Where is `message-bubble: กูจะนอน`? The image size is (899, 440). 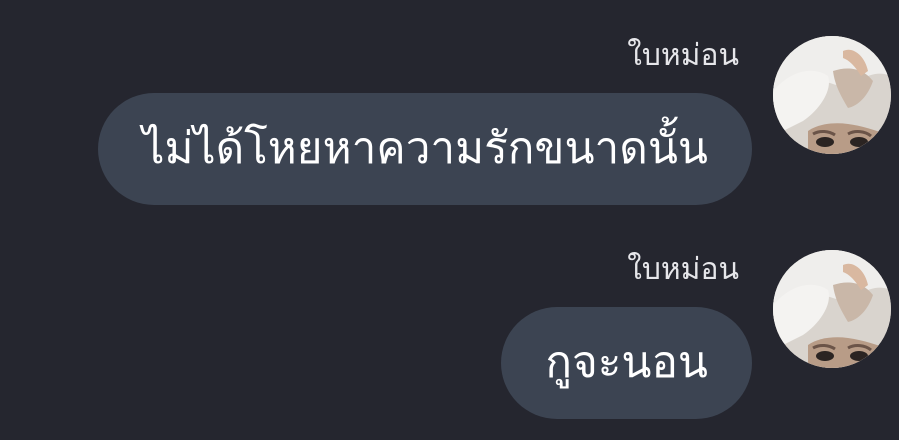
message-bubble: กูจะนอน is located at coordinates (626, 363).